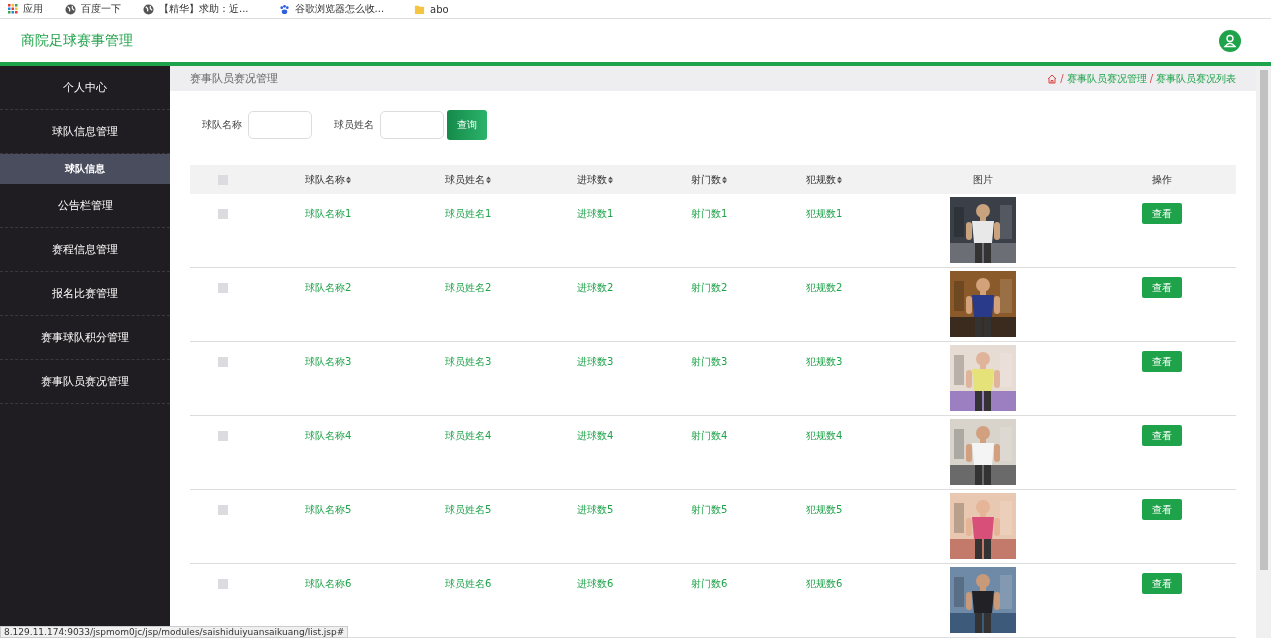 Image resolution: width=1271 pixels, height=638 pixels. I want to click on column-header: 操作, so click(1161, 179).